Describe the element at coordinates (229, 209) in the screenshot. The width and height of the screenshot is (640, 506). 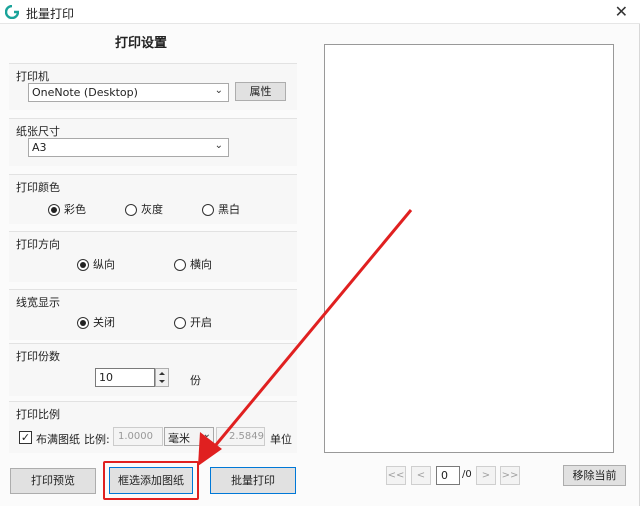
I see `color-option-label: 黑白` at that location.